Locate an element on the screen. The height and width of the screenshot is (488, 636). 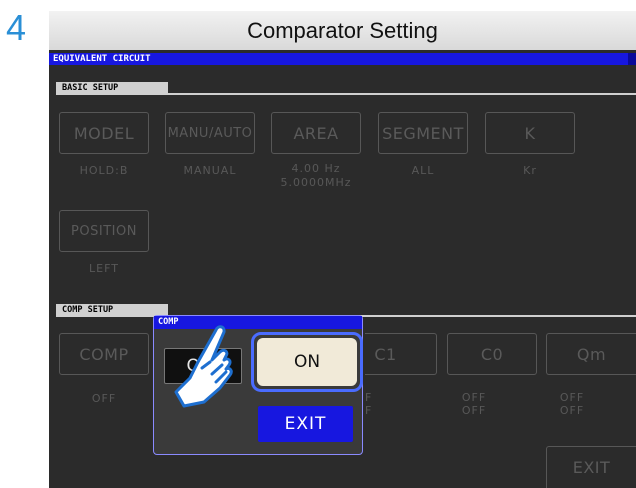
area-value-start: 4.00 Hz is located at coordinates (316, 168).